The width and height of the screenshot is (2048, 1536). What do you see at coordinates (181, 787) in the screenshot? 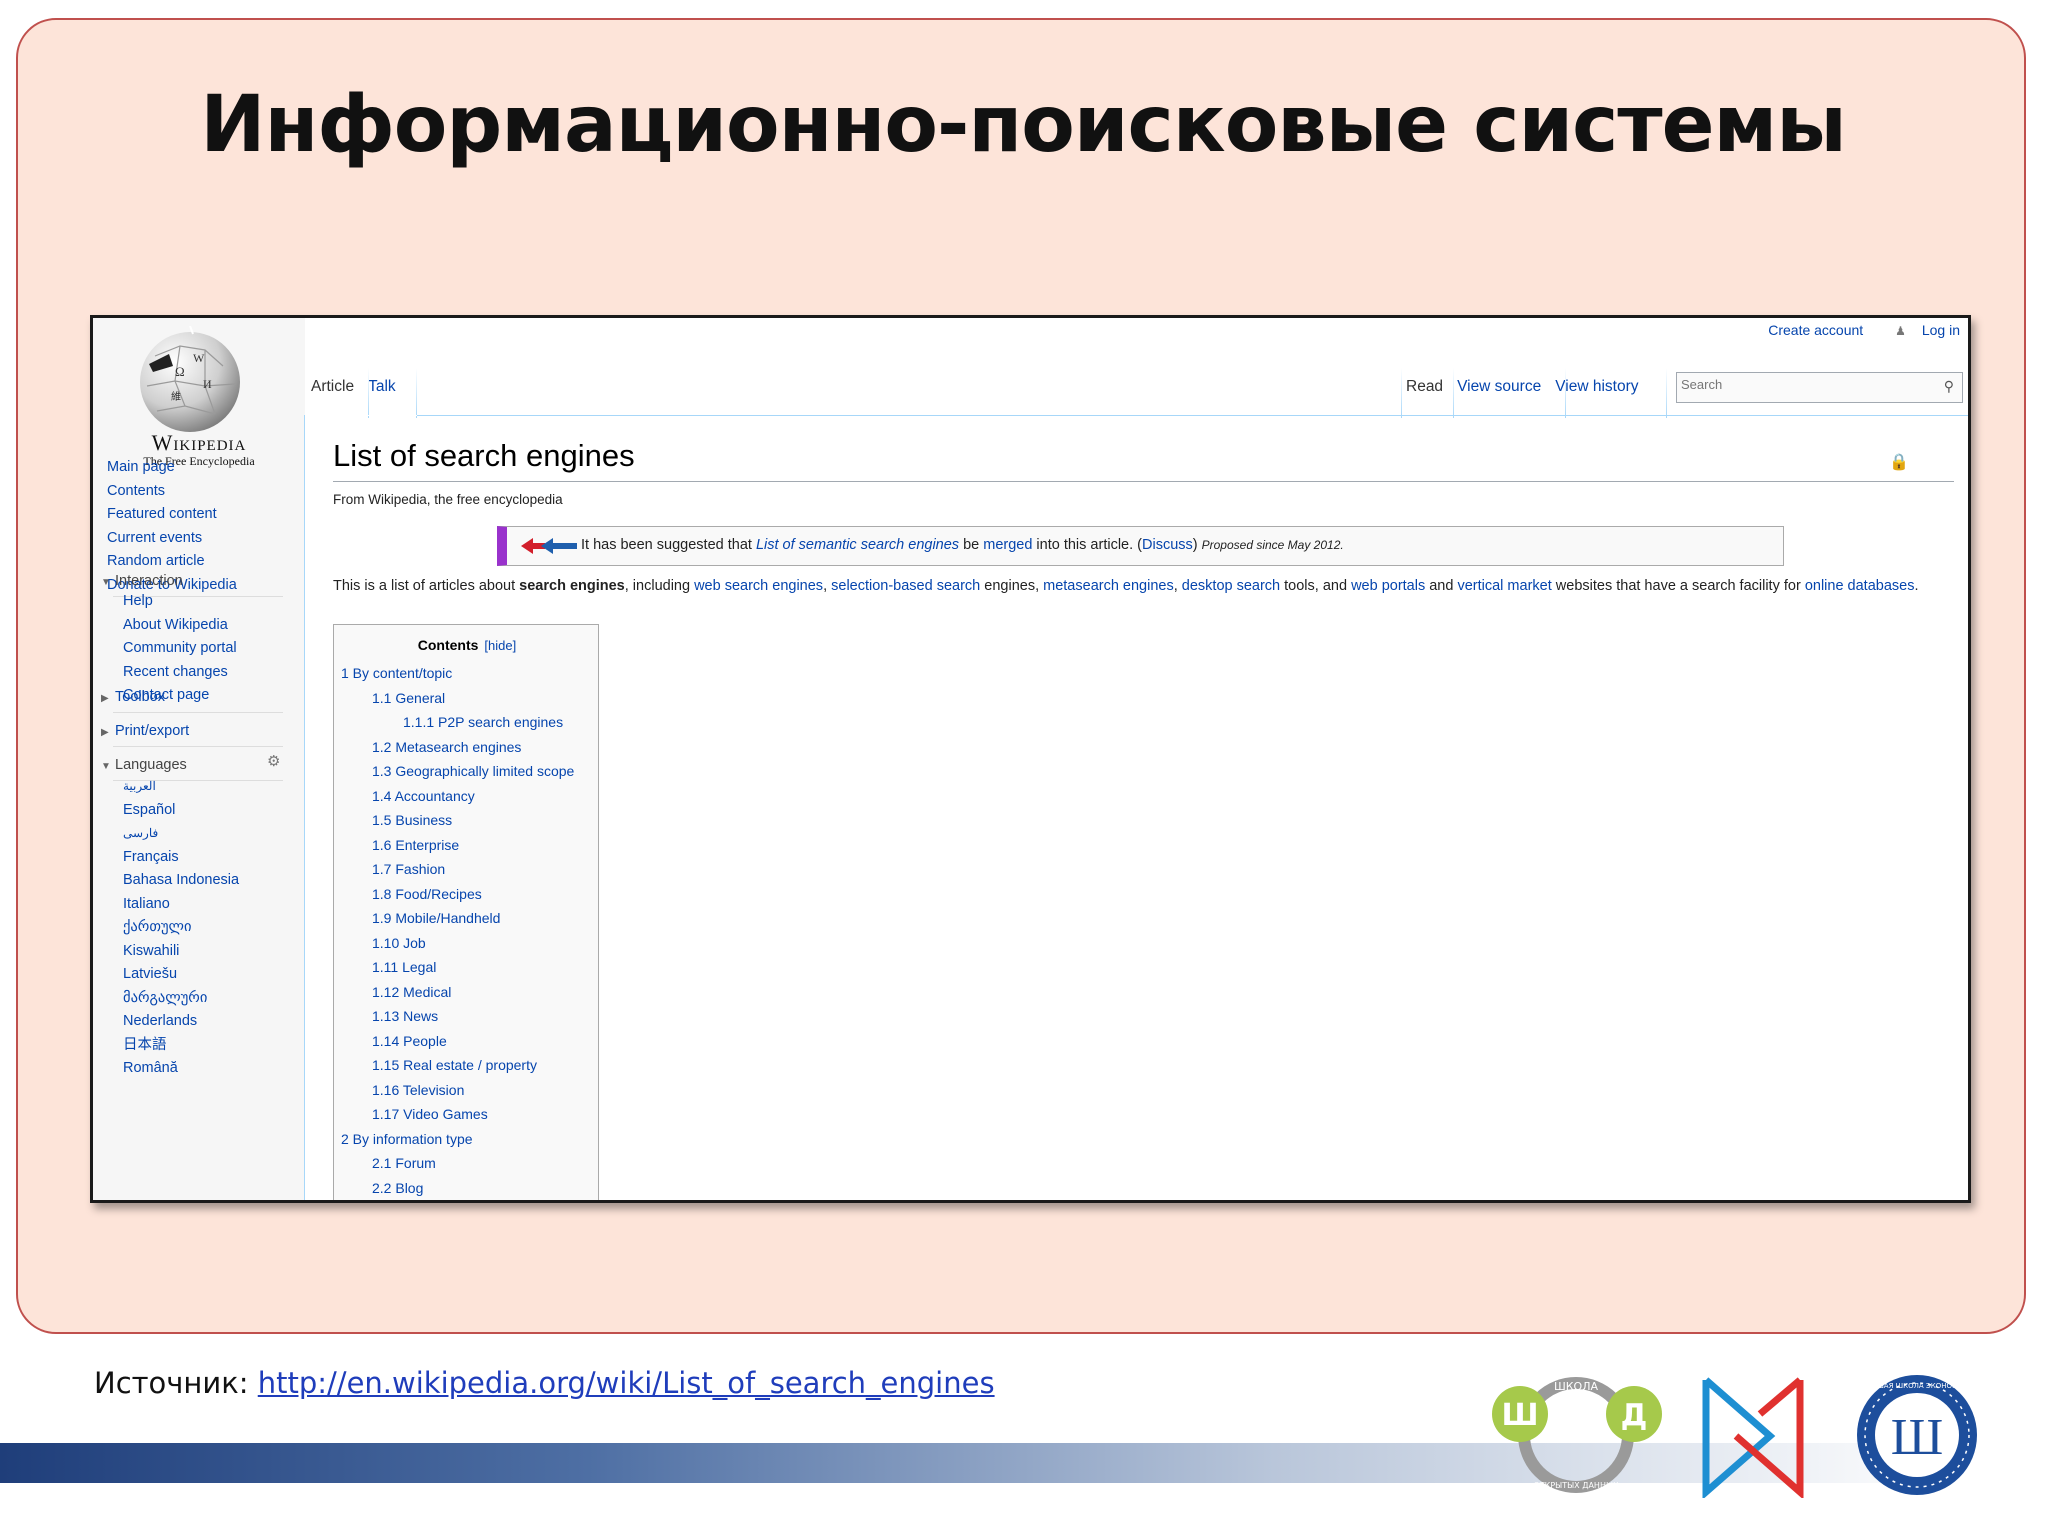
I see `lang-arabic: العربية` at bounding box center [181, 787].